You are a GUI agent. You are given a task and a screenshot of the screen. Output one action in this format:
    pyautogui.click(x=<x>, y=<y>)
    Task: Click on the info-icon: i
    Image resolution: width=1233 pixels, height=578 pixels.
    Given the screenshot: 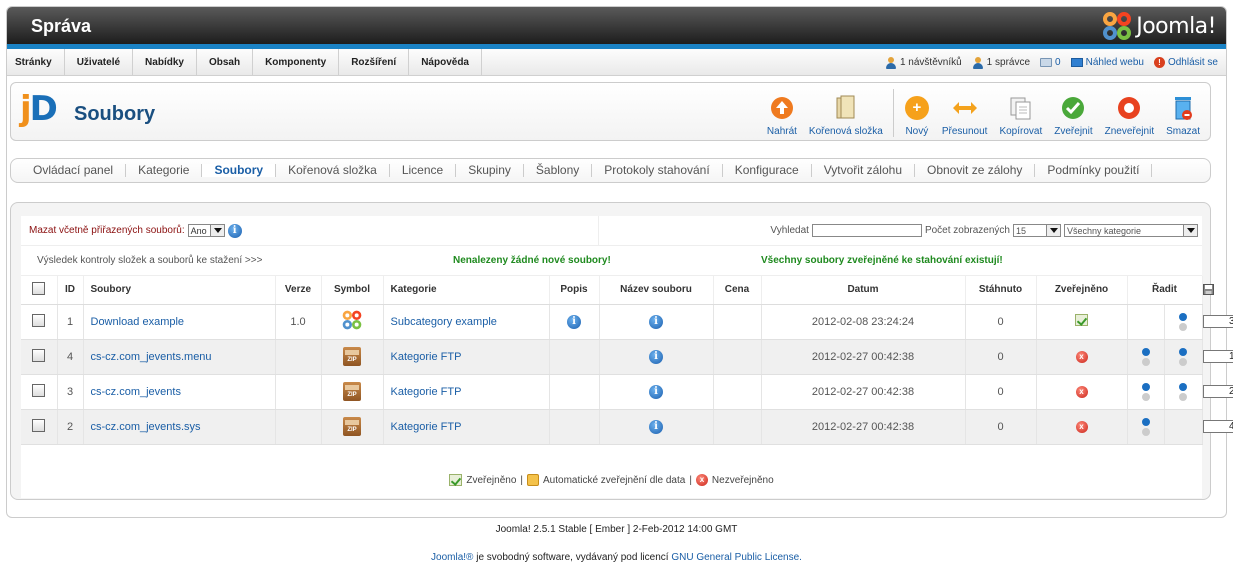 What is the action you would take?
    pyautogui.click(x=234, y=230)
    